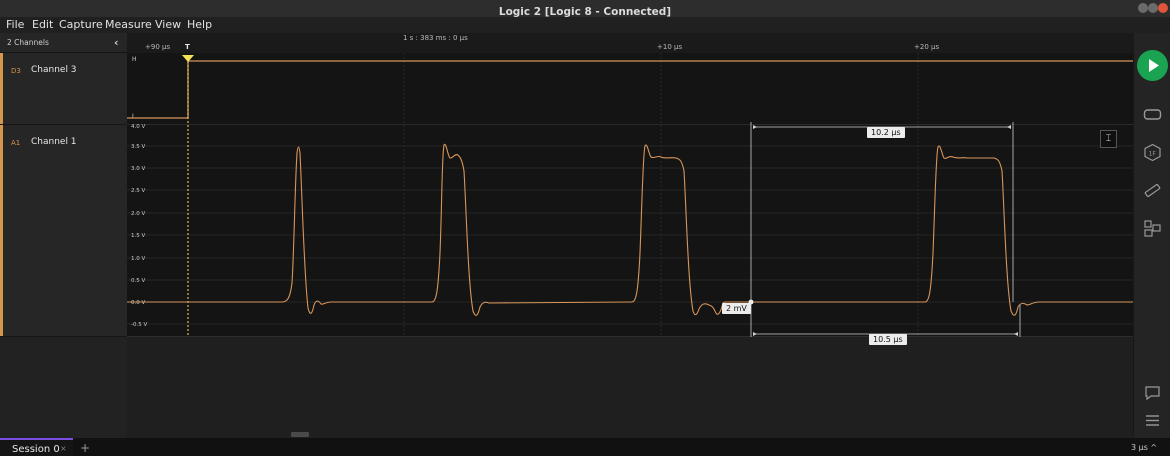 This screenshot has height=456, width=1170. I want to click on status-bar: Session 0 × + 3 μs ^, so click(585, 447).